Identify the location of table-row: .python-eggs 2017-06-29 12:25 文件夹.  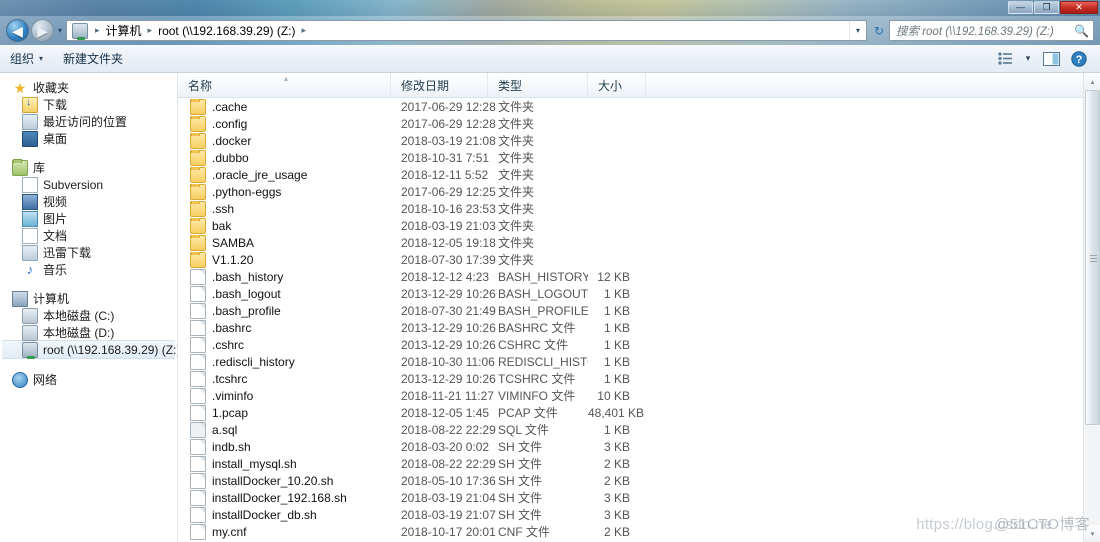
(639, 191).